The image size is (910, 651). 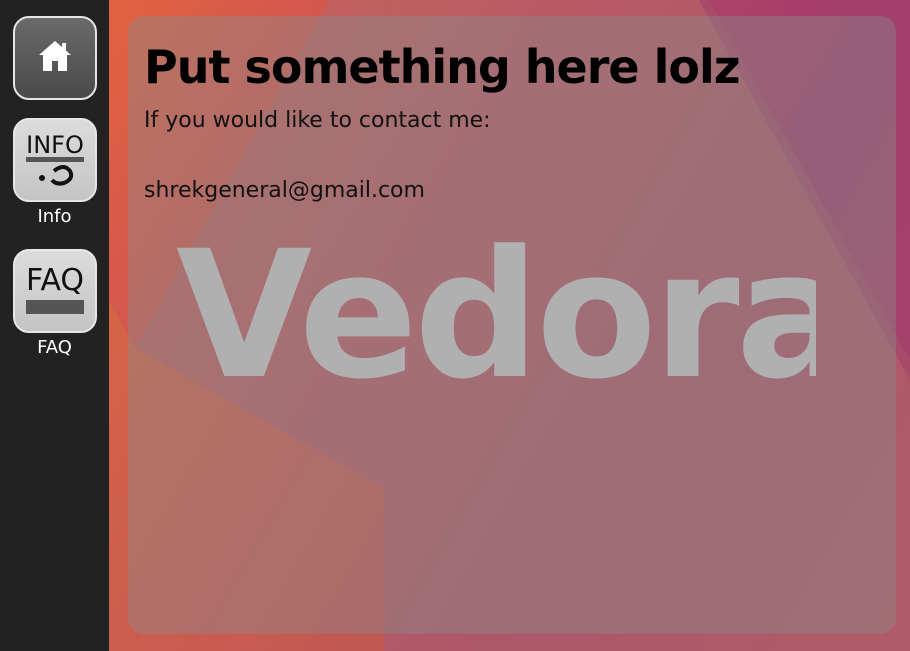 I want to click on faq-button: FAQ, so click(x=54, y=291).